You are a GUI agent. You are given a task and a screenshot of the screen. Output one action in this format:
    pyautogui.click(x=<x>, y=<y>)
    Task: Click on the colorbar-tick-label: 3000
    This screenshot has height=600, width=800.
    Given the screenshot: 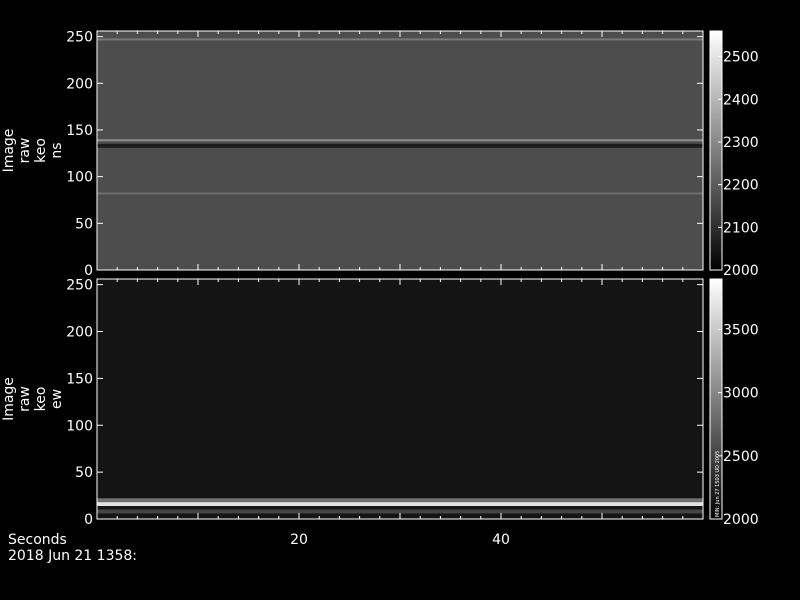 What is the action you would take?
    pyautogui.click(x=741, y=394)
    